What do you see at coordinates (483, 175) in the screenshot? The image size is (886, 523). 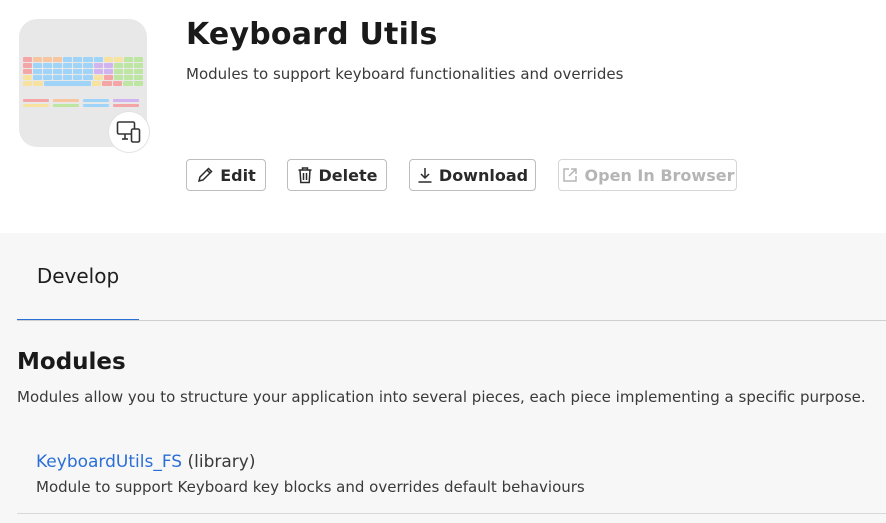 I see `download-button-label: Download` at bounding box center [483, 175].